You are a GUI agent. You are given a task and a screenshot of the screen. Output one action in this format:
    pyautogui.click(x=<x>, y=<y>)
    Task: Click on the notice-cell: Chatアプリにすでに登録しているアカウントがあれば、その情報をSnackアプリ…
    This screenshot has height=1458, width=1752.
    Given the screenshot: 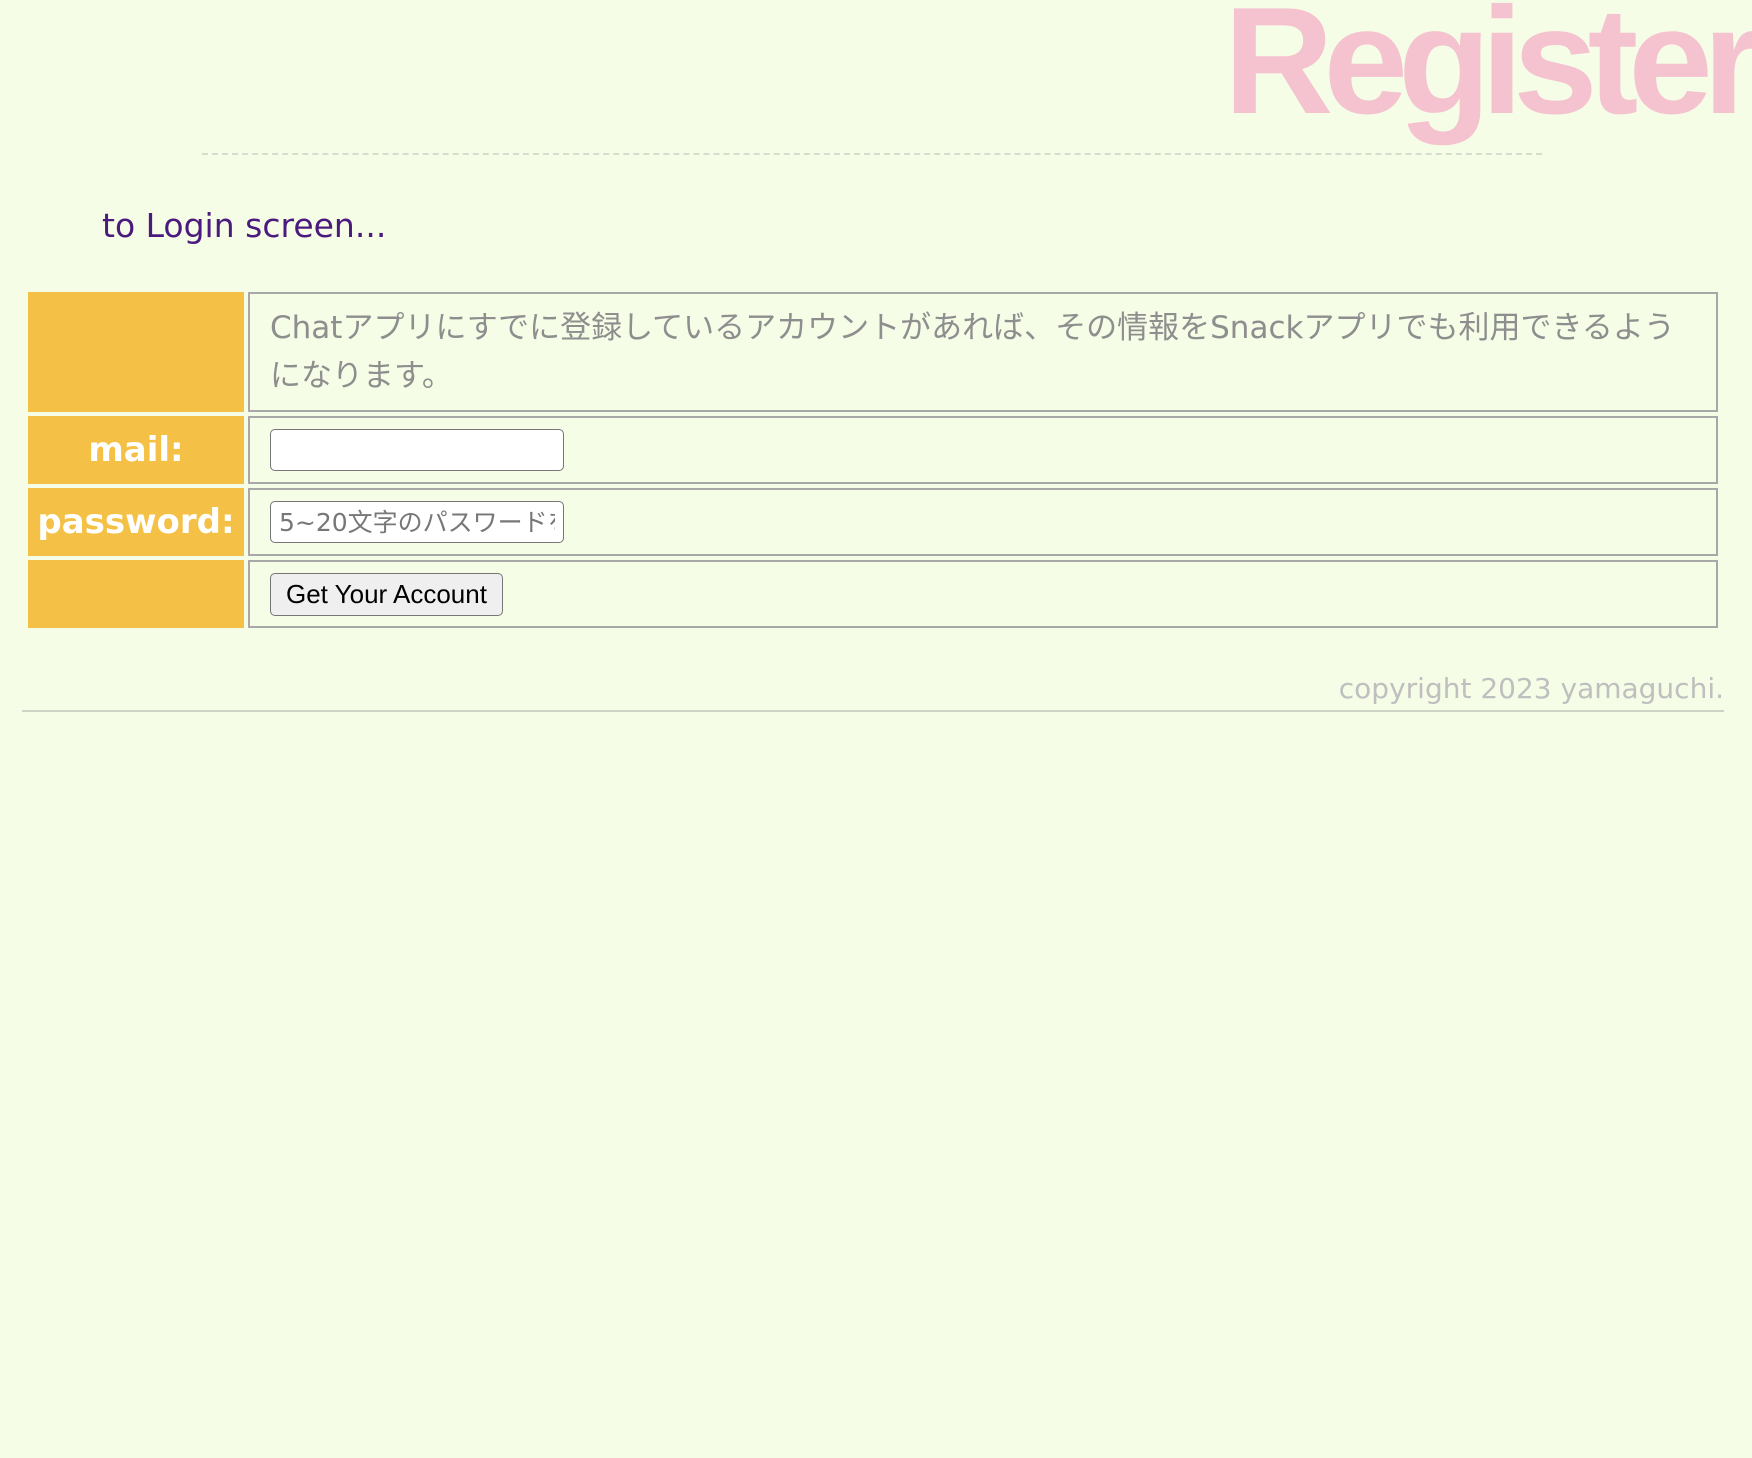 What is the action you would take?
    pyautogui.click(x=983, y=352)
    